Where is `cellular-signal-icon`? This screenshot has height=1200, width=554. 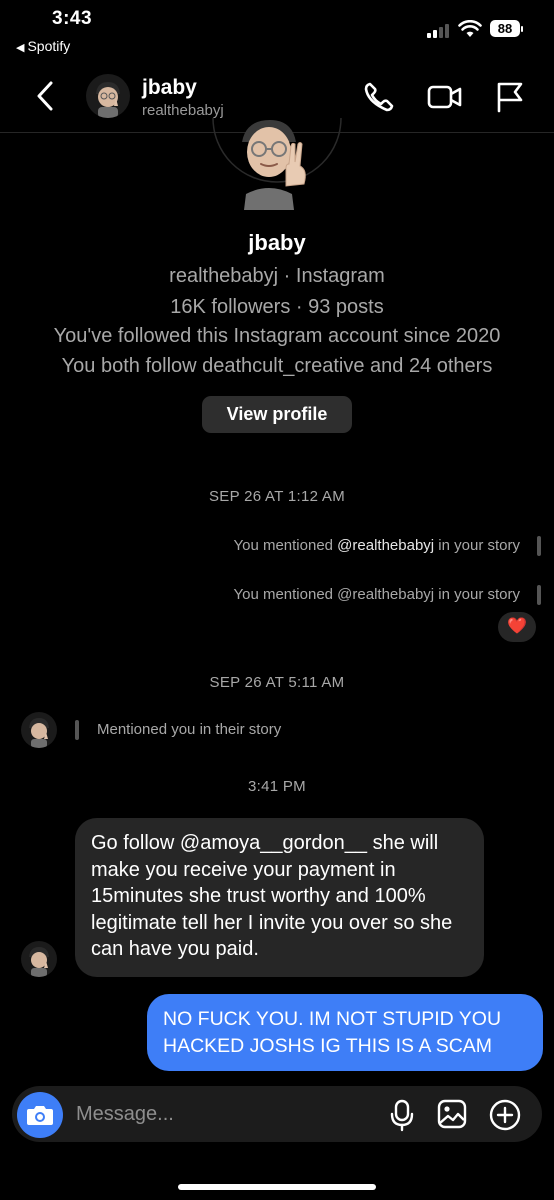
cellular-signal-icon is located at coordinates (440, 31).